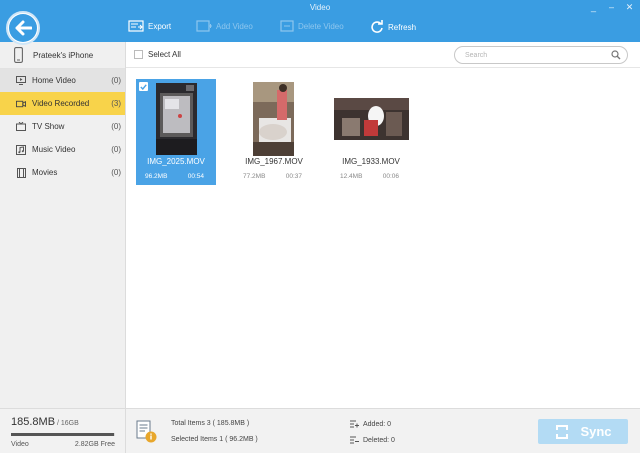  I want to click on window-controls: _ – ✕, so click(611, 7).